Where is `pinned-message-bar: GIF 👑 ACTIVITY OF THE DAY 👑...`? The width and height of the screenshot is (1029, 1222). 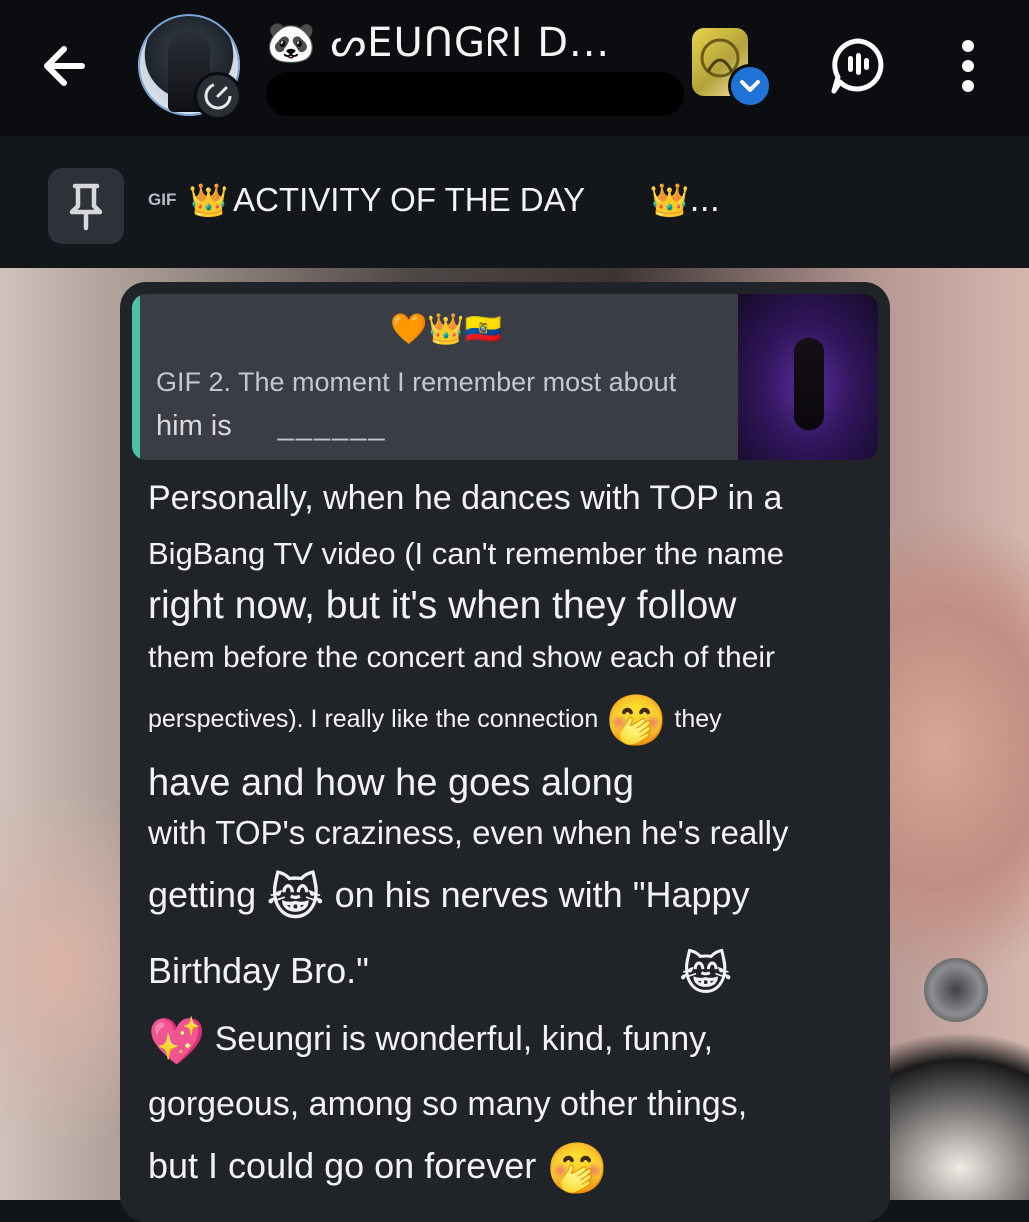
pinned-message-bar: GIF 👑 ACTIVITY OF THE DAY 👑... is located at coordinates (514, 202).